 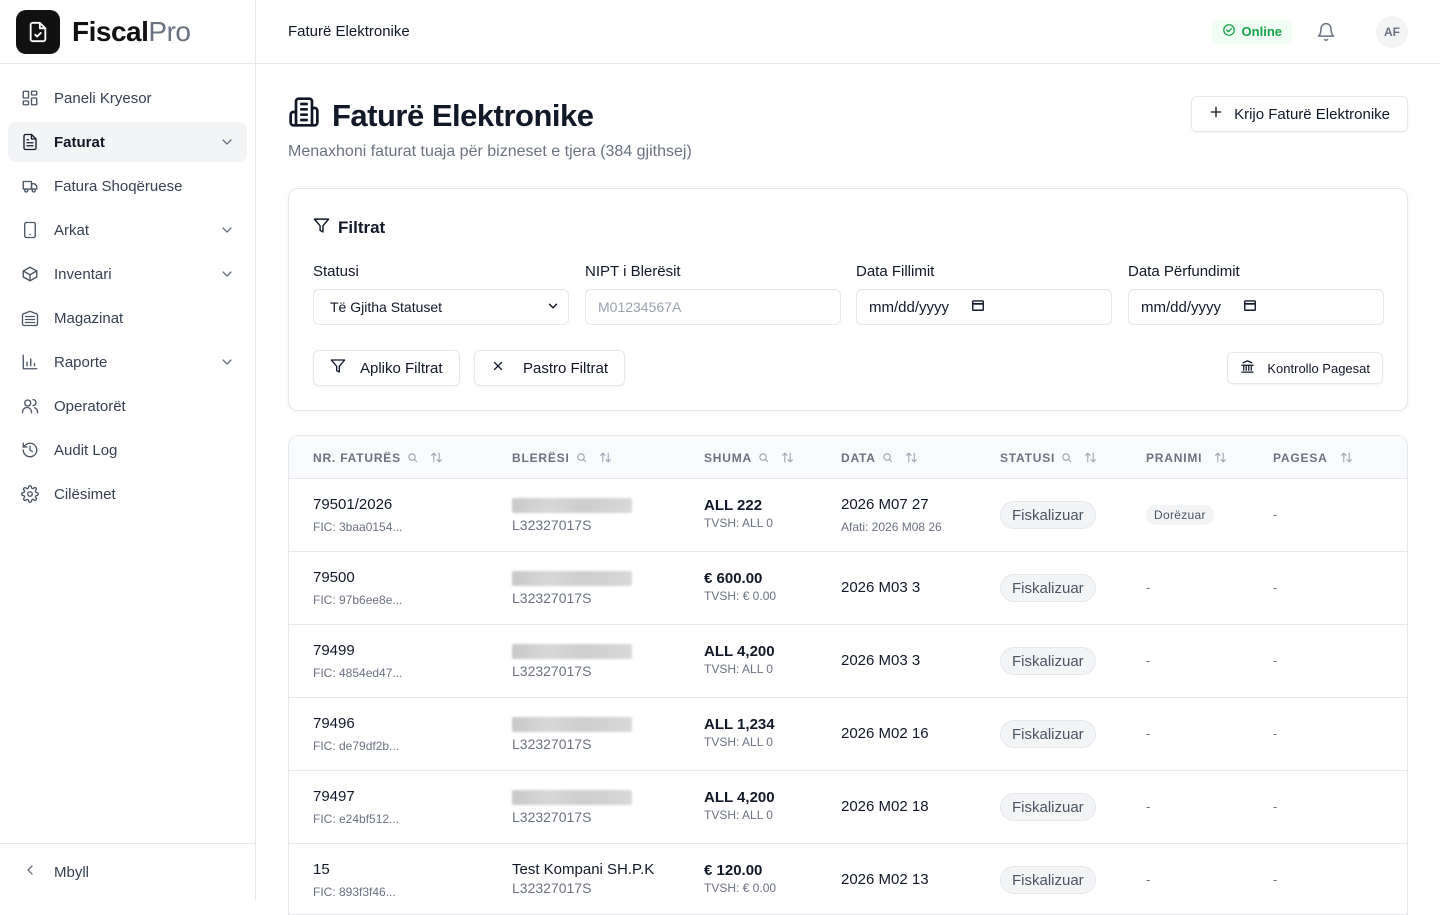 I want to click on create-e-invoice-button: Krijo Faturë Elektronike, so click(x=1299, y=114).